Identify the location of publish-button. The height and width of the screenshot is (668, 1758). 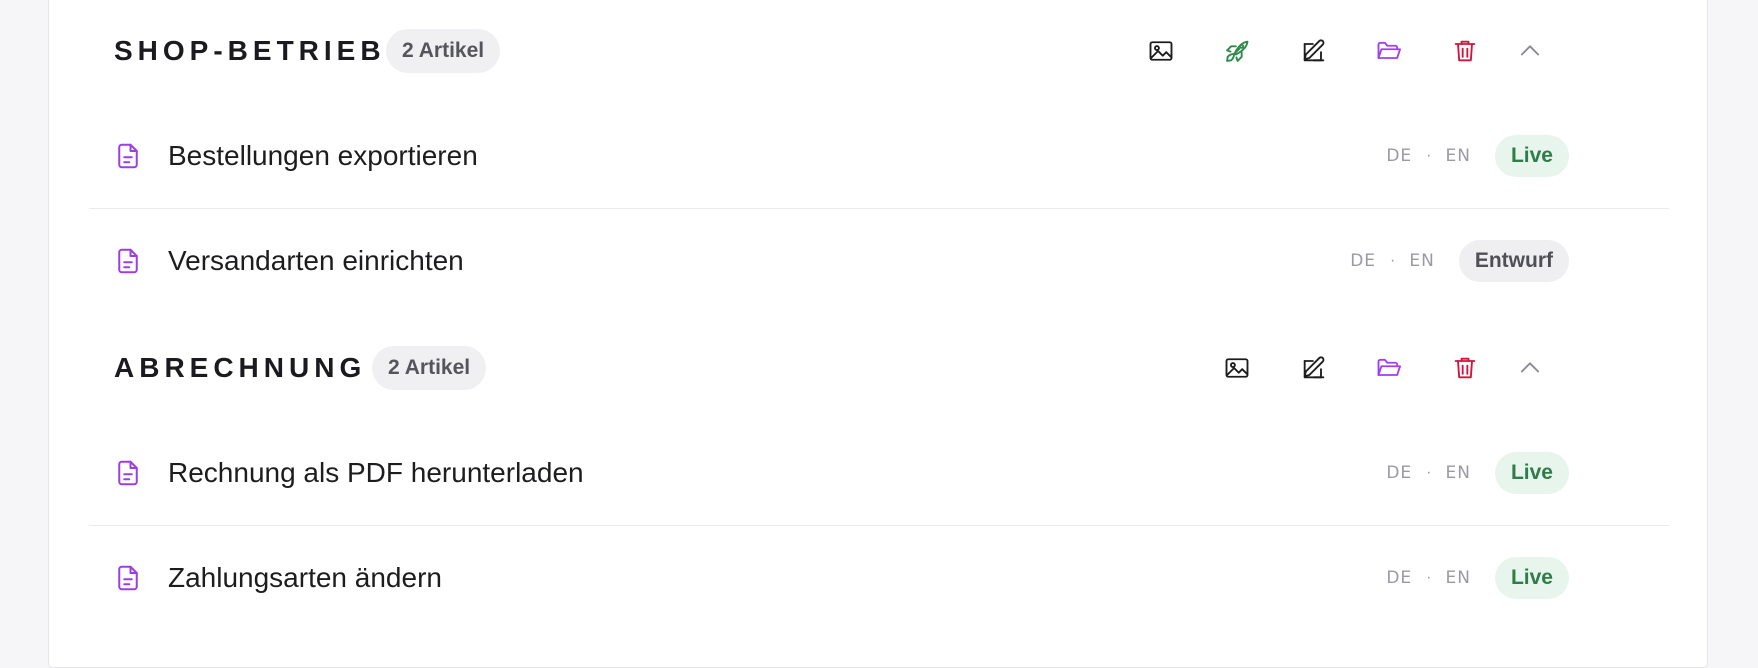
(1237, 51).